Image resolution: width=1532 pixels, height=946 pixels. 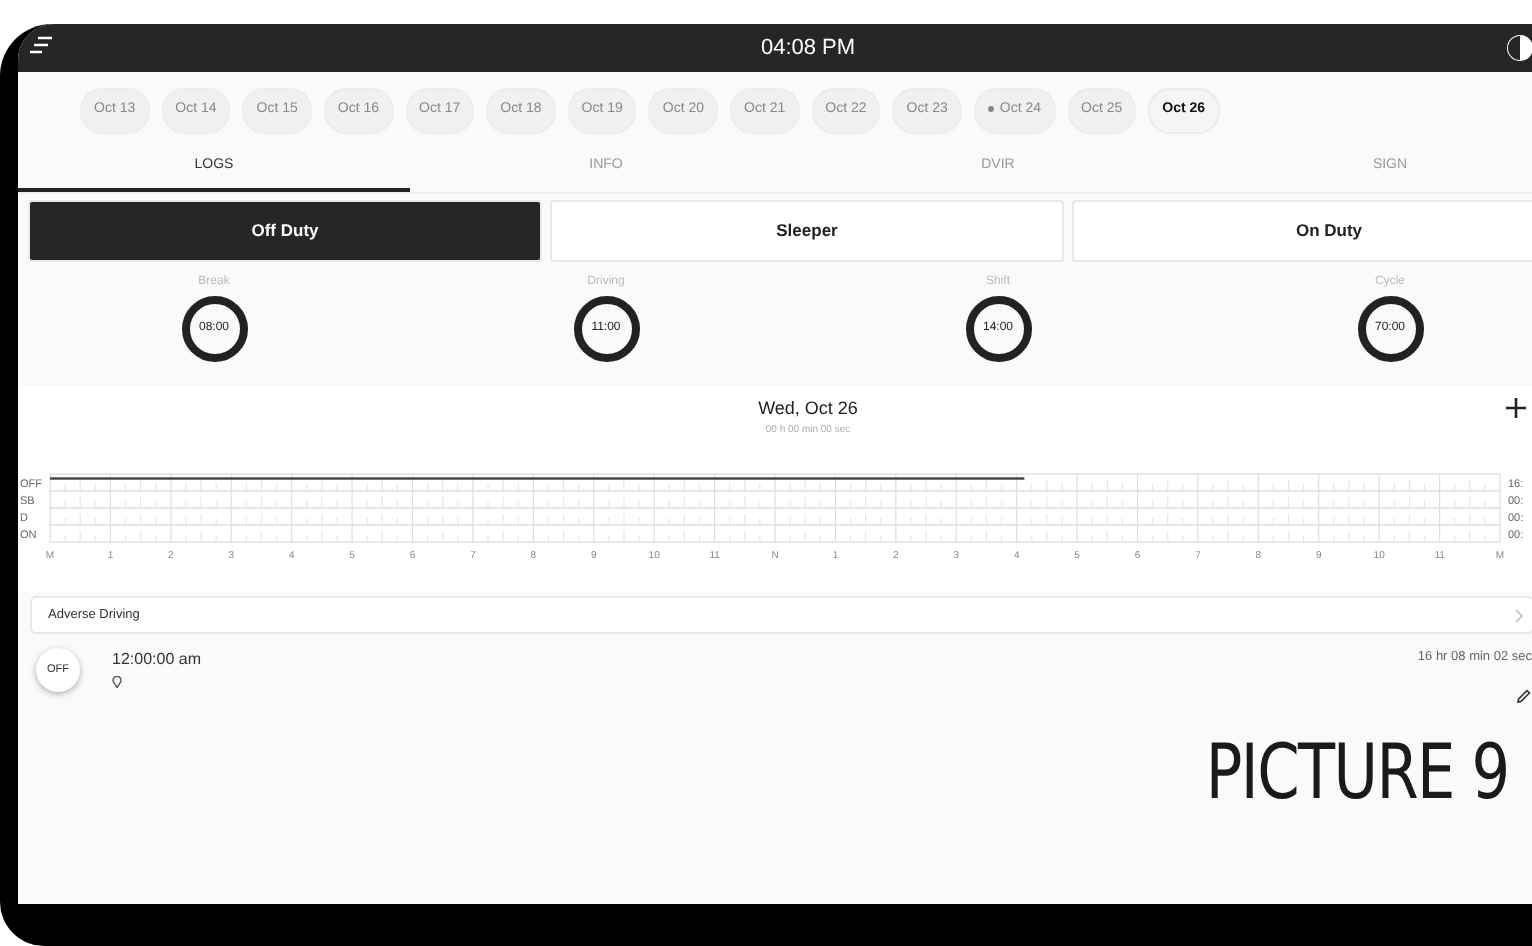 I want to click on duty-status-button: Off Duty, so click(x=285, y=231).